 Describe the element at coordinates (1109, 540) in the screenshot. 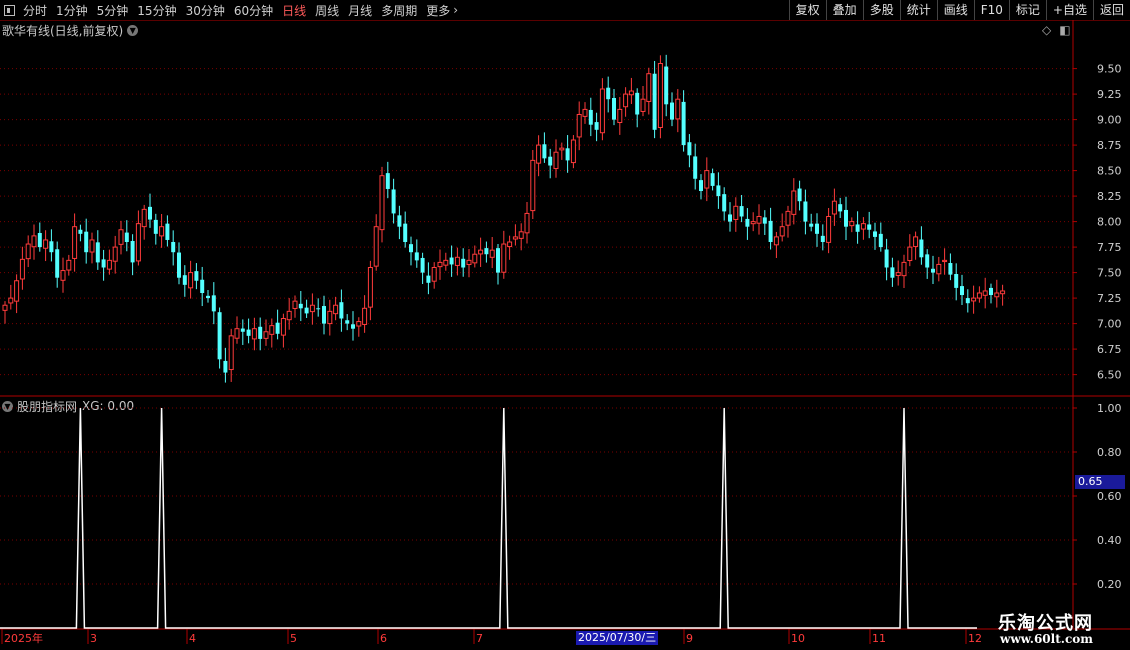

I see `indicator-tick-label: 0.40` at that location.